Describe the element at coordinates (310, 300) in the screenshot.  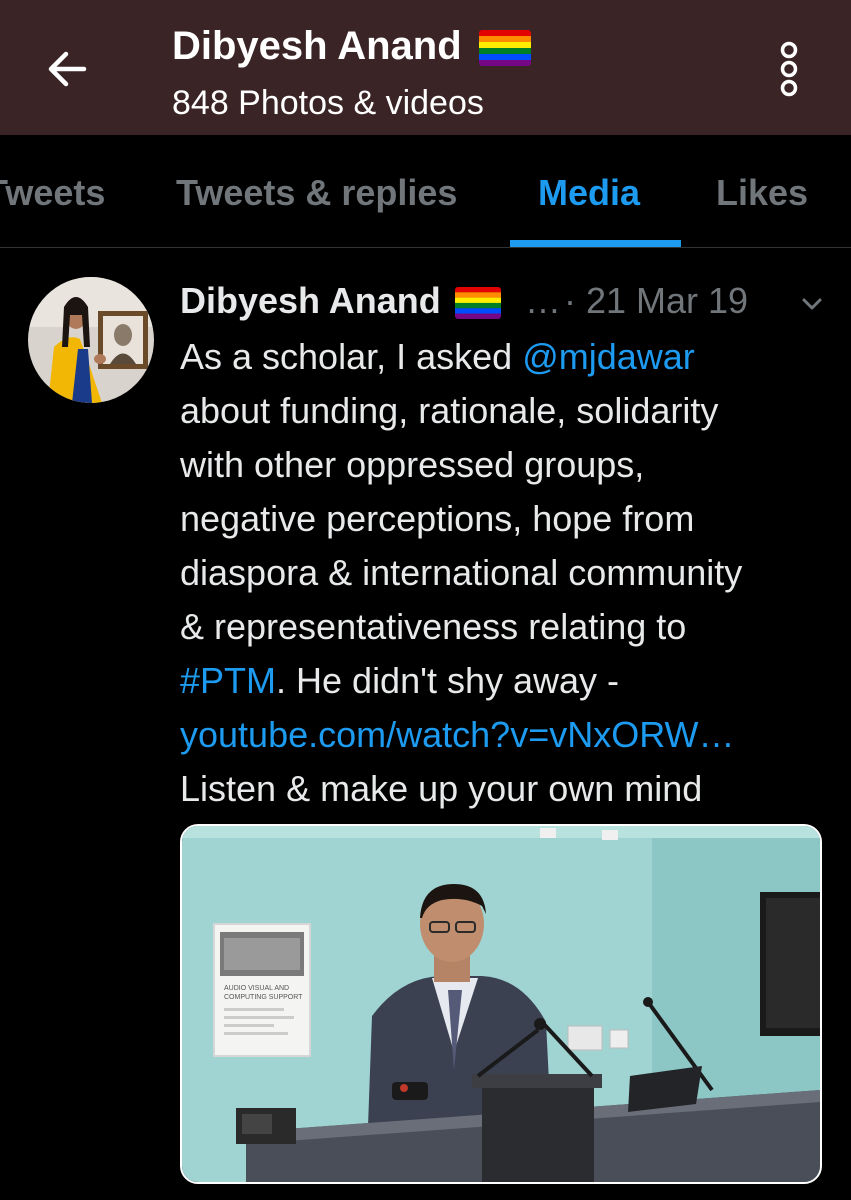
I see `tweet-author-name: Dibyesh Anand` at that location.